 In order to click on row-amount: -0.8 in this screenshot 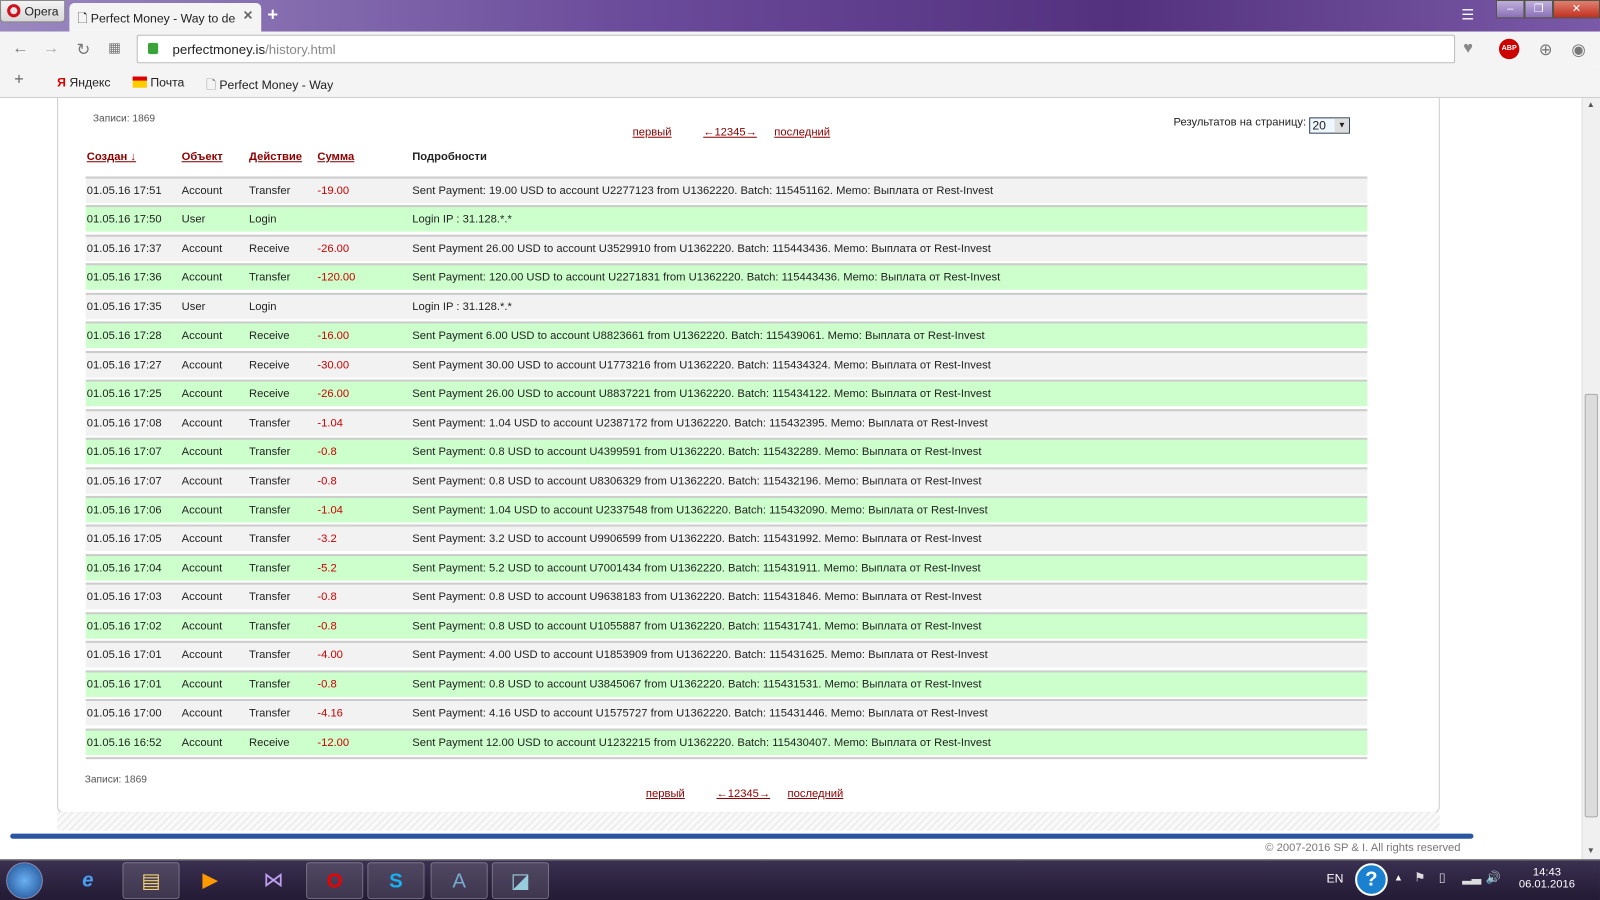, I will do `click(327, 626)`.